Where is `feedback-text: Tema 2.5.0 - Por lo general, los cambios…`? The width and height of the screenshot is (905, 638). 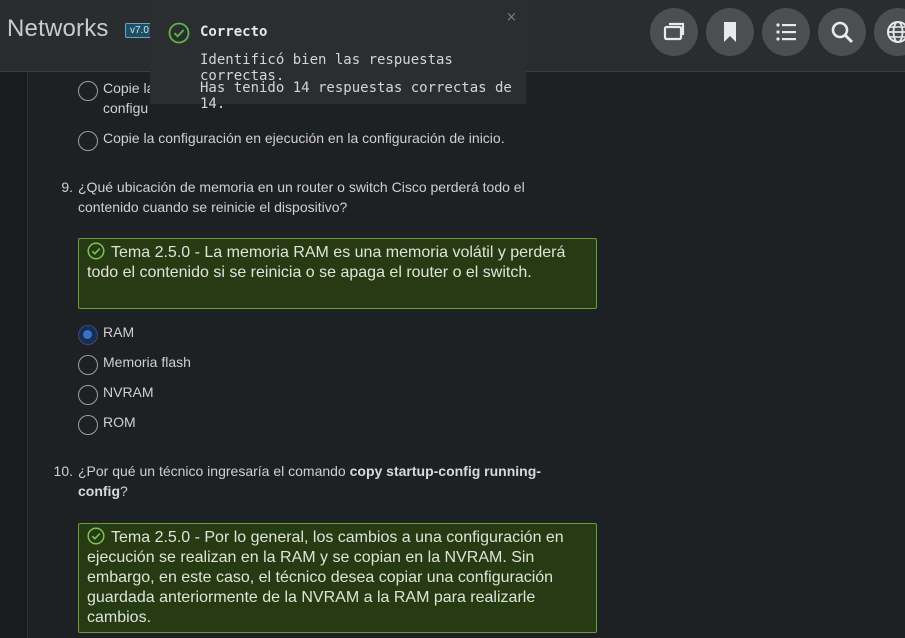 feedback-text: Tema 2.5.0 - Por lo general, los cambios… is located at coordinates (325, 577).